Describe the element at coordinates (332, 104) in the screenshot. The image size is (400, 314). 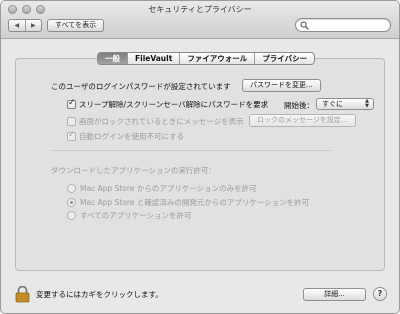
I see `password-delay-value: すぐに` at that location.